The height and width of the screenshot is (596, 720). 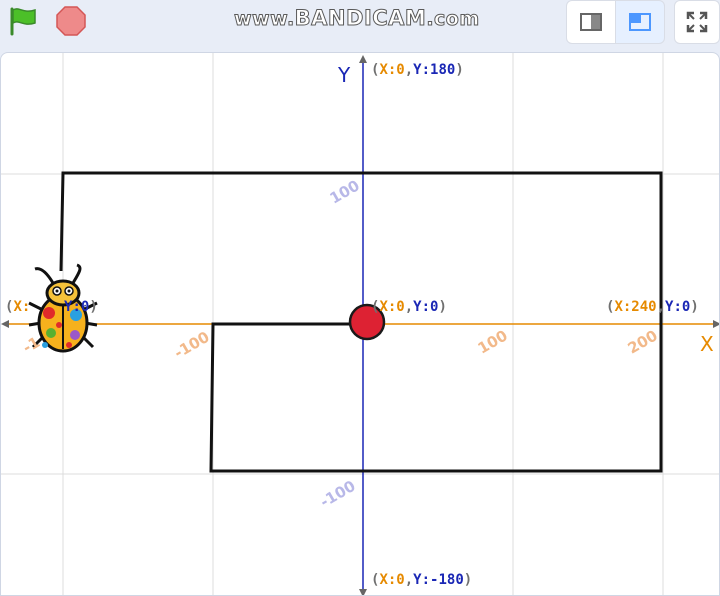 I want to click on y-axis-arrow-bottom, so click(x=363, y=592).